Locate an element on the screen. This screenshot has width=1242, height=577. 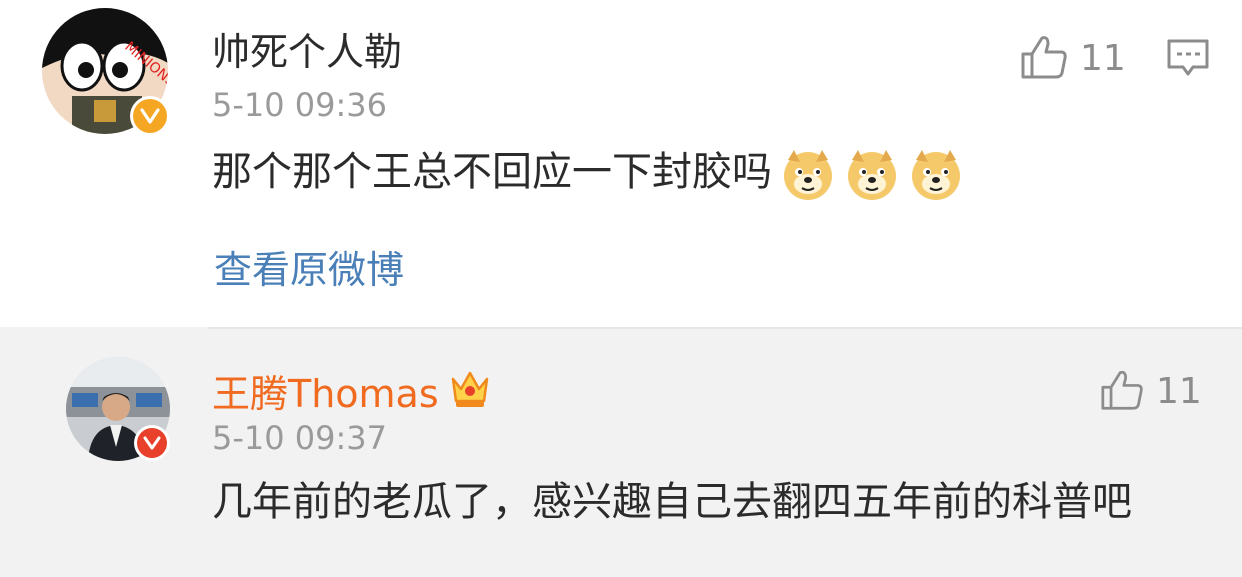
reply-avatar is located at coordinates (118, 409).